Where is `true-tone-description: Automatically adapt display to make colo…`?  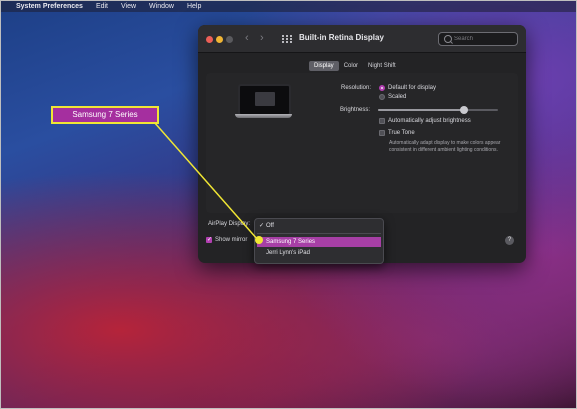 true-tone-description: Automatically adapt display to make colo… is located at coordinates (445, 146).